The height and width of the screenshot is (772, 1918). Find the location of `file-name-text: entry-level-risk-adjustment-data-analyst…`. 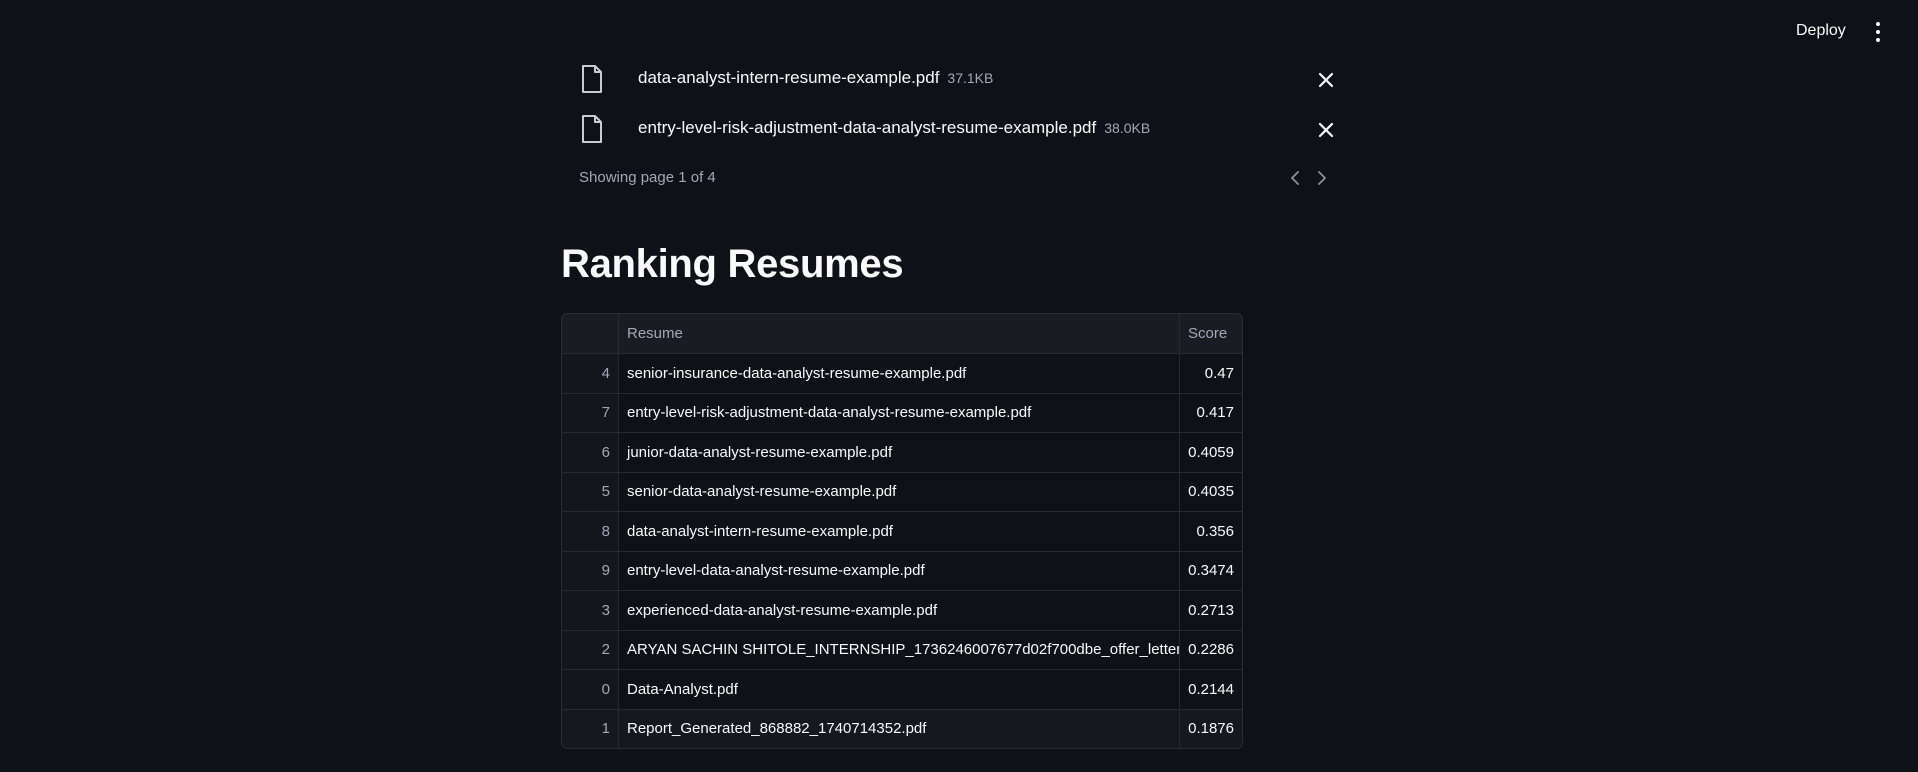

file-name-text: entry-level-risk-adjustment-data-analyst… is located at coordinates (867, 127).